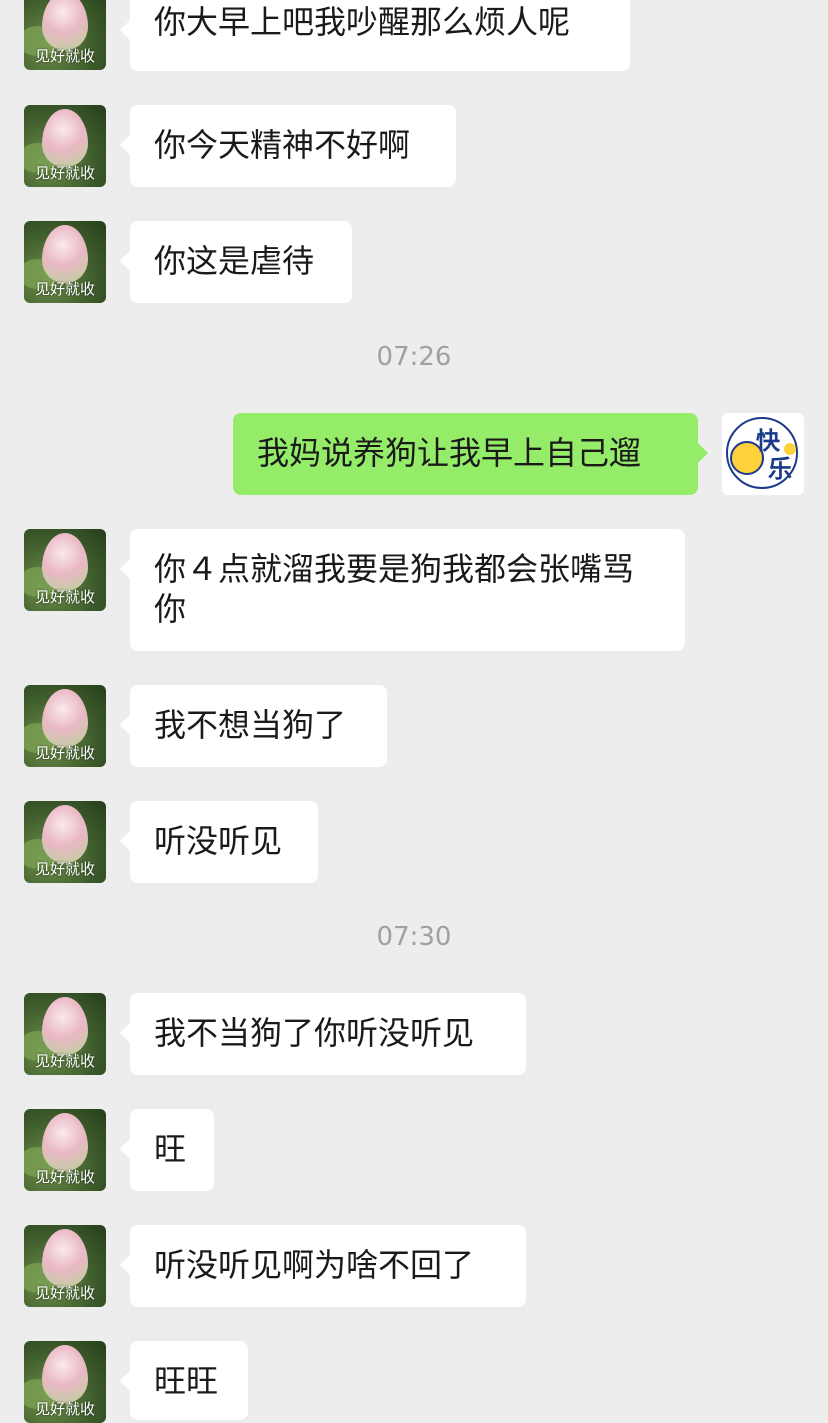 Image resolution: width=828 pixels, height=1423 pixels. Describe the element at coordinates (402, 590) in the screenshot. I see `message-bubble: 你４点就溜我要是狗我都会张嘴骂 你` at that location.